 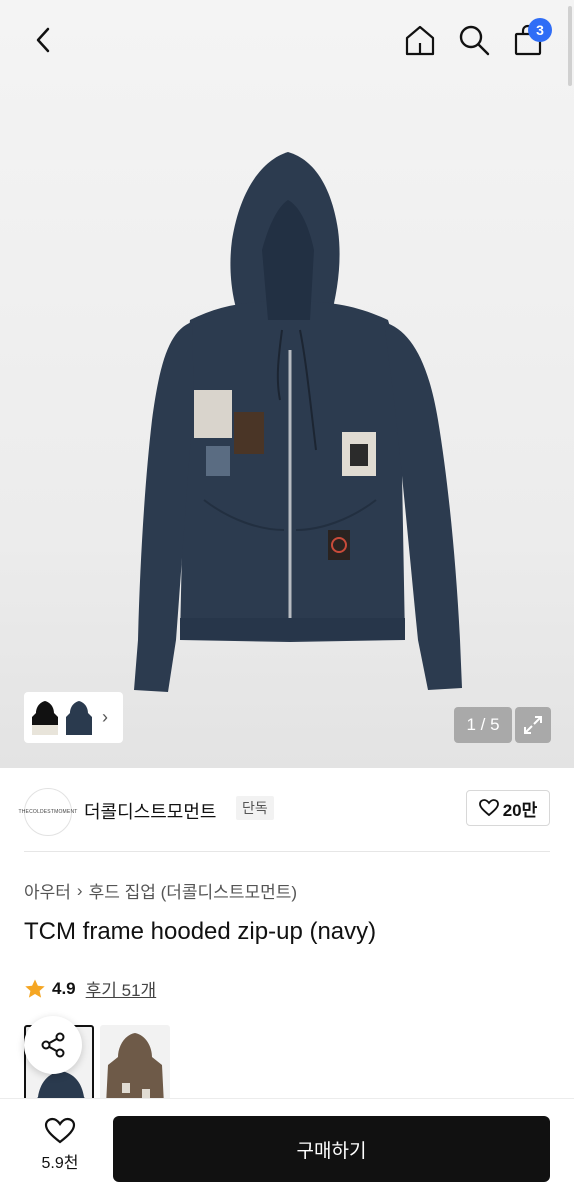 I want to click on wishlist-button: 5.9천, so click(x=60, y=1149).